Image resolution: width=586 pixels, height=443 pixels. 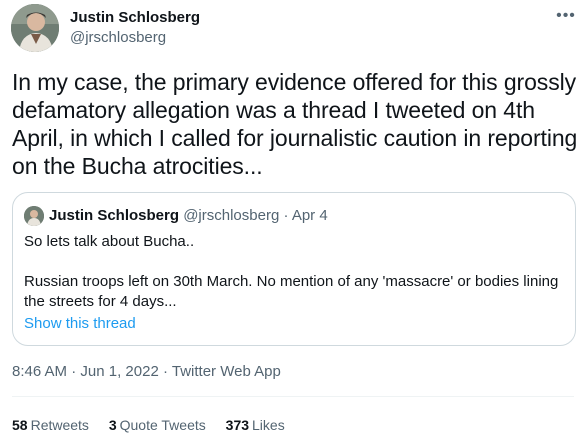 I want to click on likes-stat: 373 Likes, so click(x=255, y=425).